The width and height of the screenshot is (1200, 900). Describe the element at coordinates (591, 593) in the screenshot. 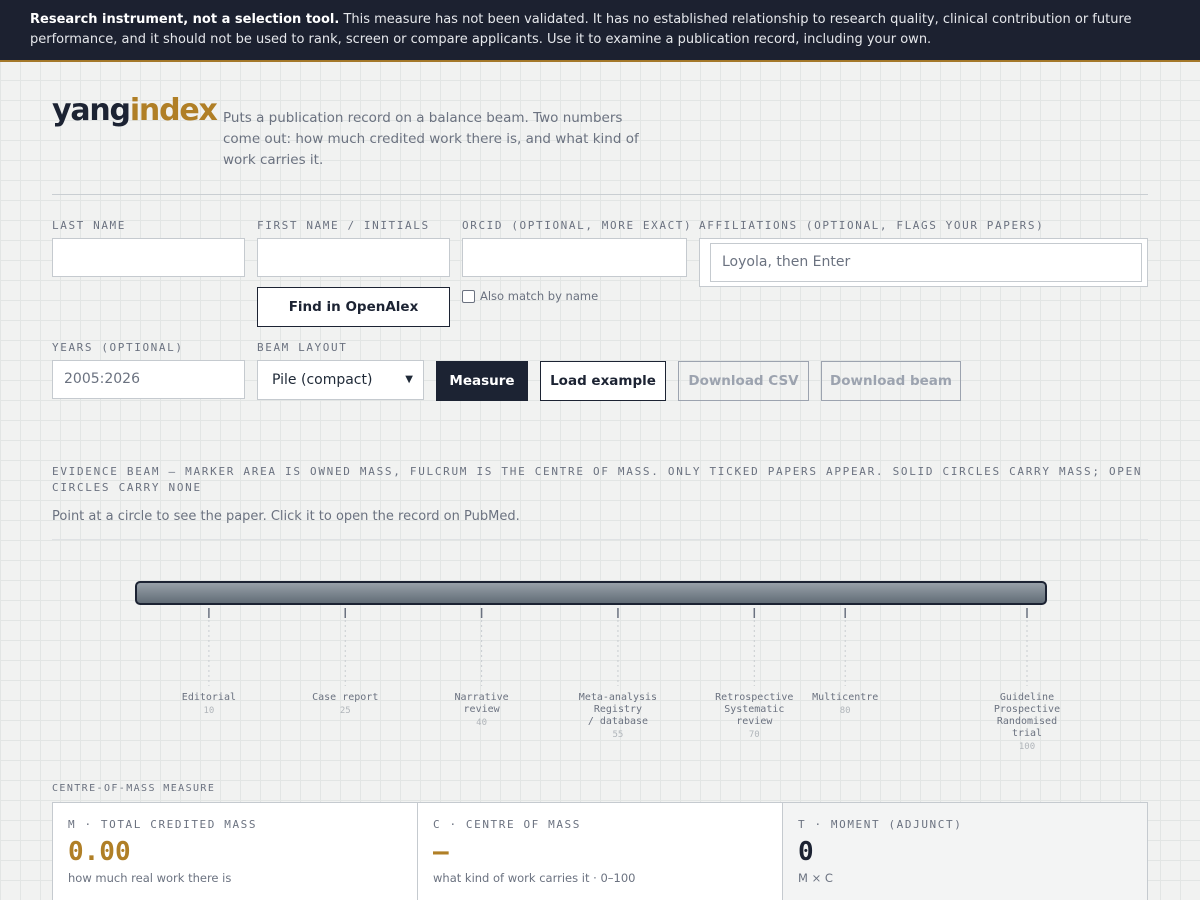

I see `beam-bar` at that location.